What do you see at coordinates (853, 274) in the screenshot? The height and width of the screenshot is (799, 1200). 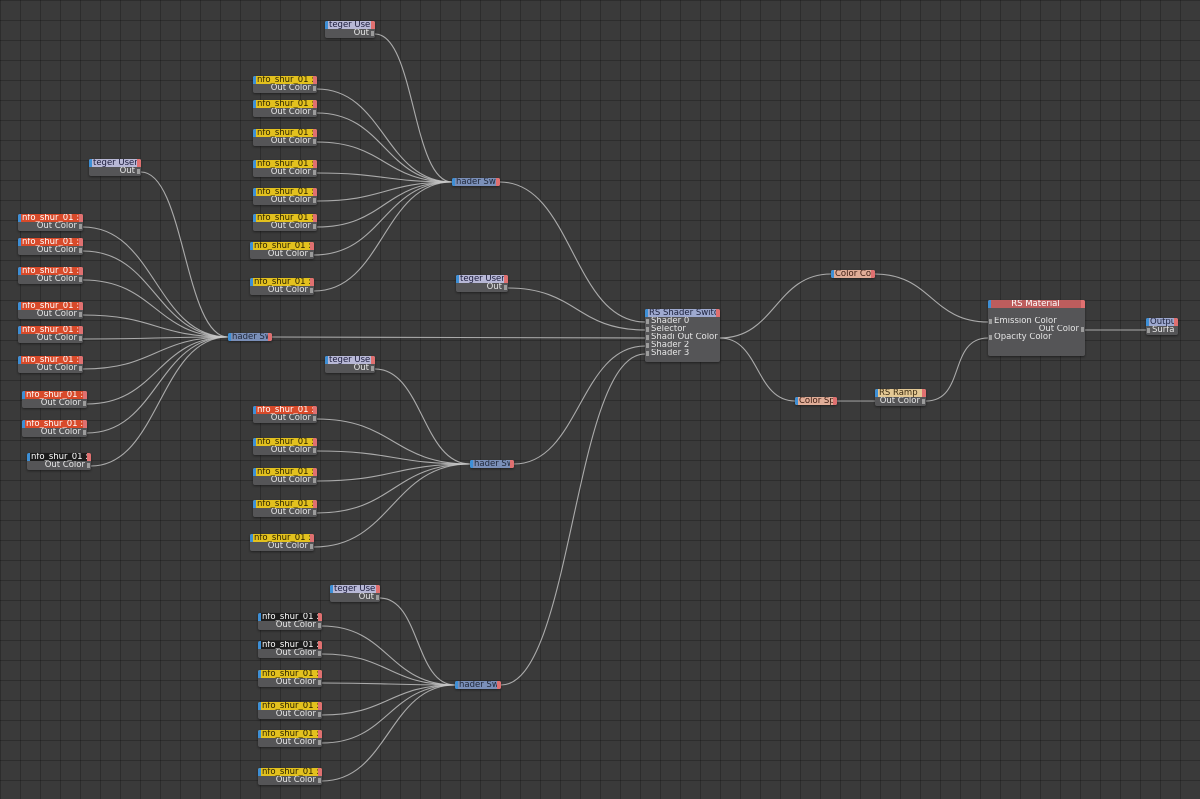 I see `color-correct-node: Color Cor` at bounding box center [853, 274].